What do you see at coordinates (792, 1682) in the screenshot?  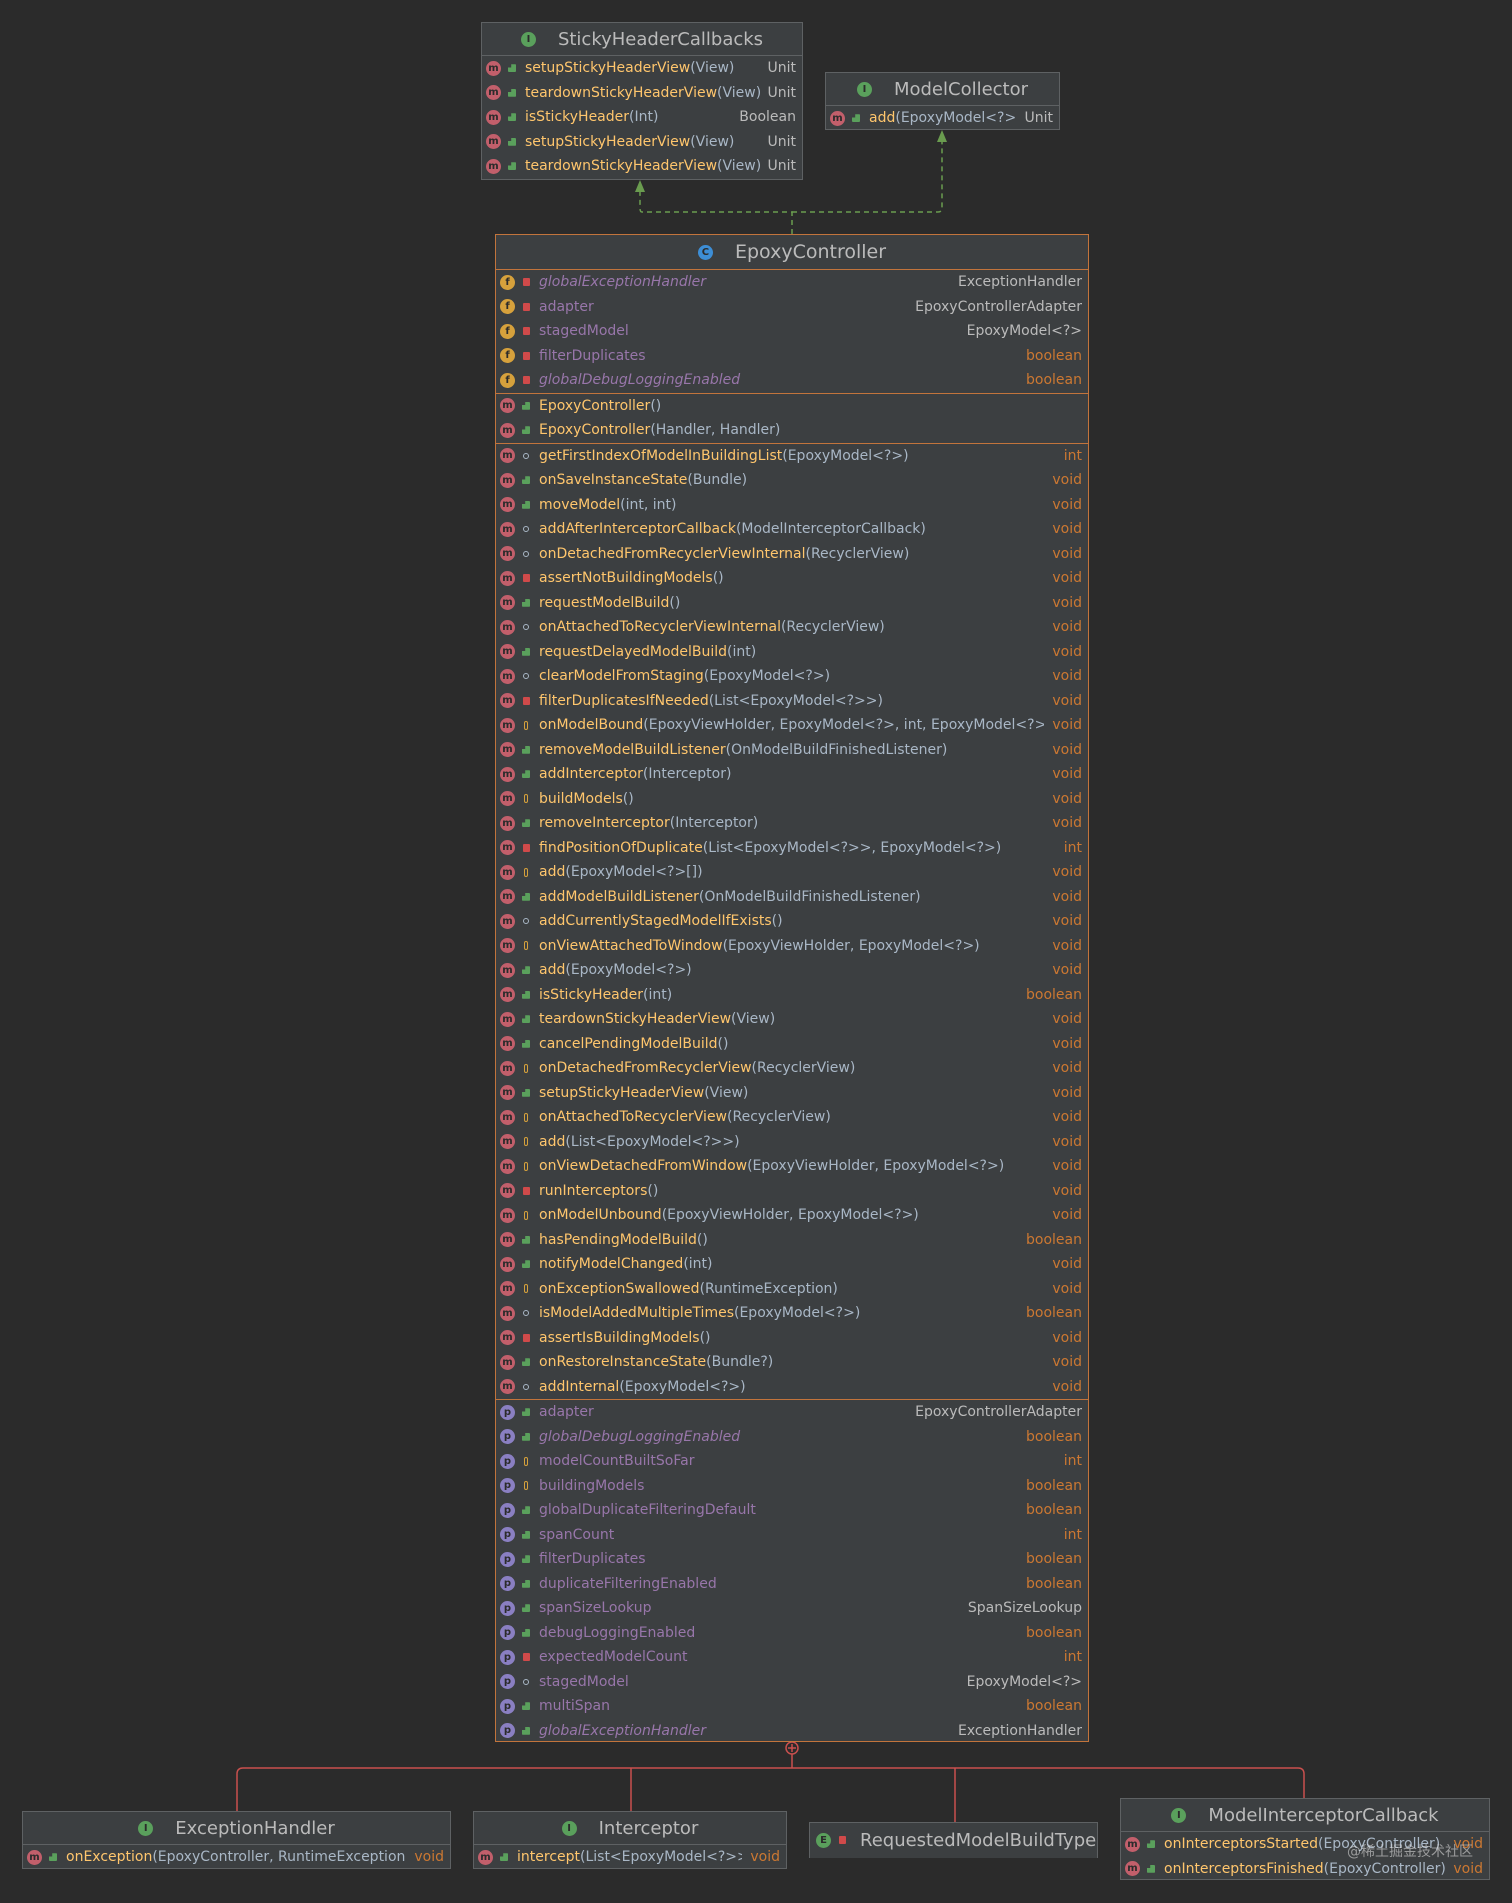 I see `property-row: p stagedModel EpoxyModel<?>` at bounding box center [792, 1682].